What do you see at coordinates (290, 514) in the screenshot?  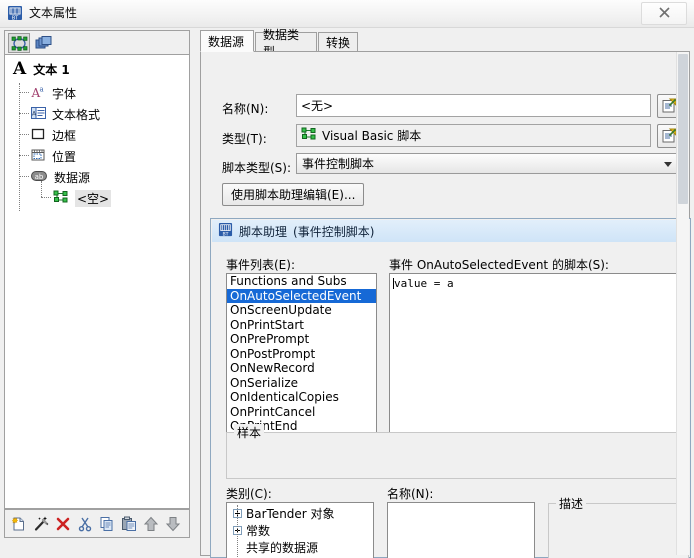 I see `category-item-label: BarTender 对象` at bounding box center [290, 514].